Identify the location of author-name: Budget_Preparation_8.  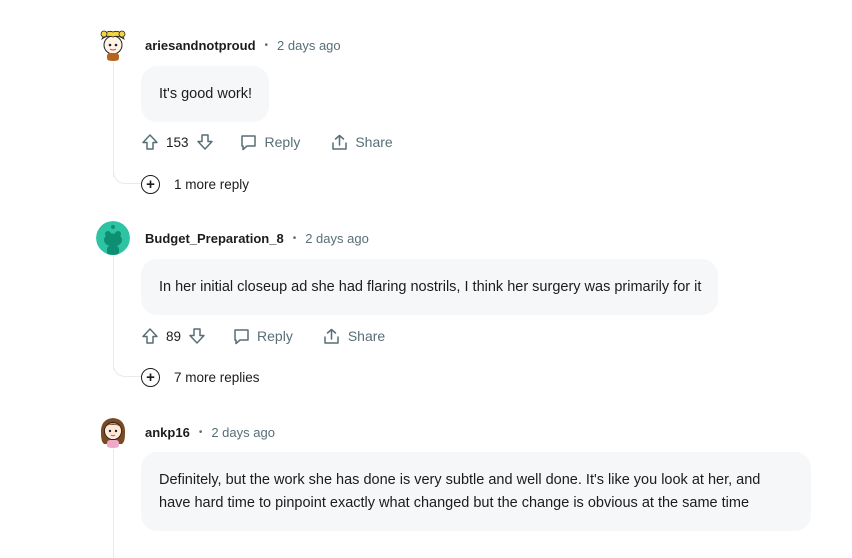
(214, 239).